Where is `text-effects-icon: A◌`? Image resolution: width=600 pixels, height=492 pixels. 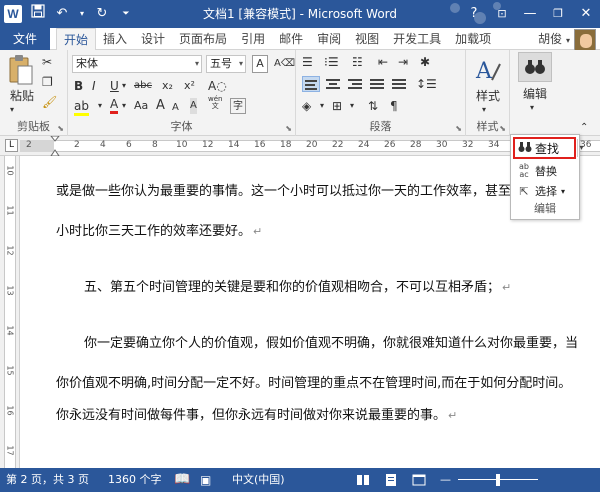 text-effects-icon: A◌ is located at coordinates (217, 86).